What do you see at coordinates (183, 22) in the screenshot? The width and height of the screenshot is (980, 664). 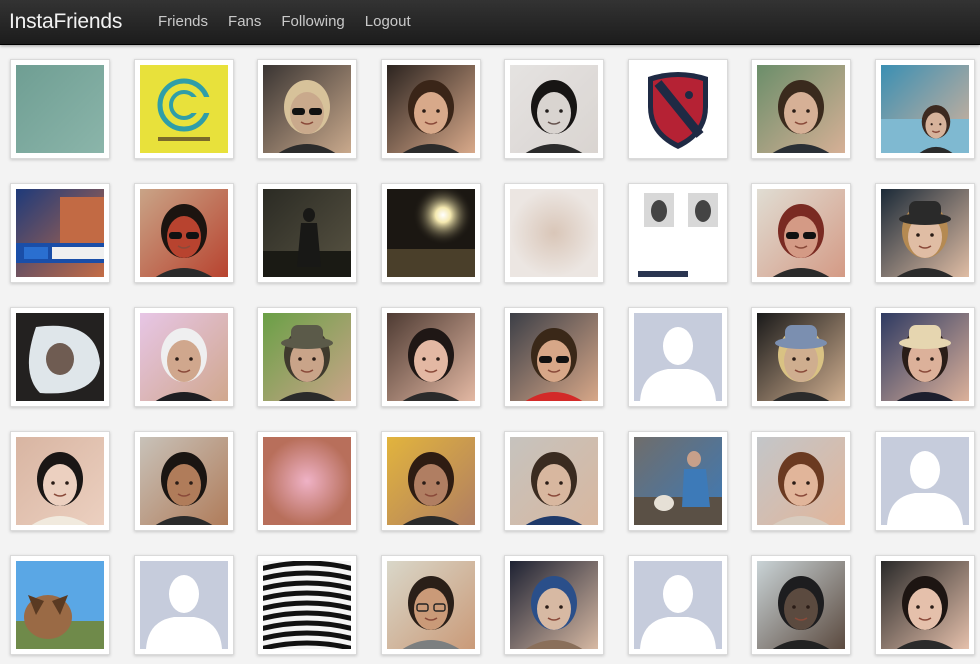 I see `nav-friends: Friends` at bounding box center [183, 22].